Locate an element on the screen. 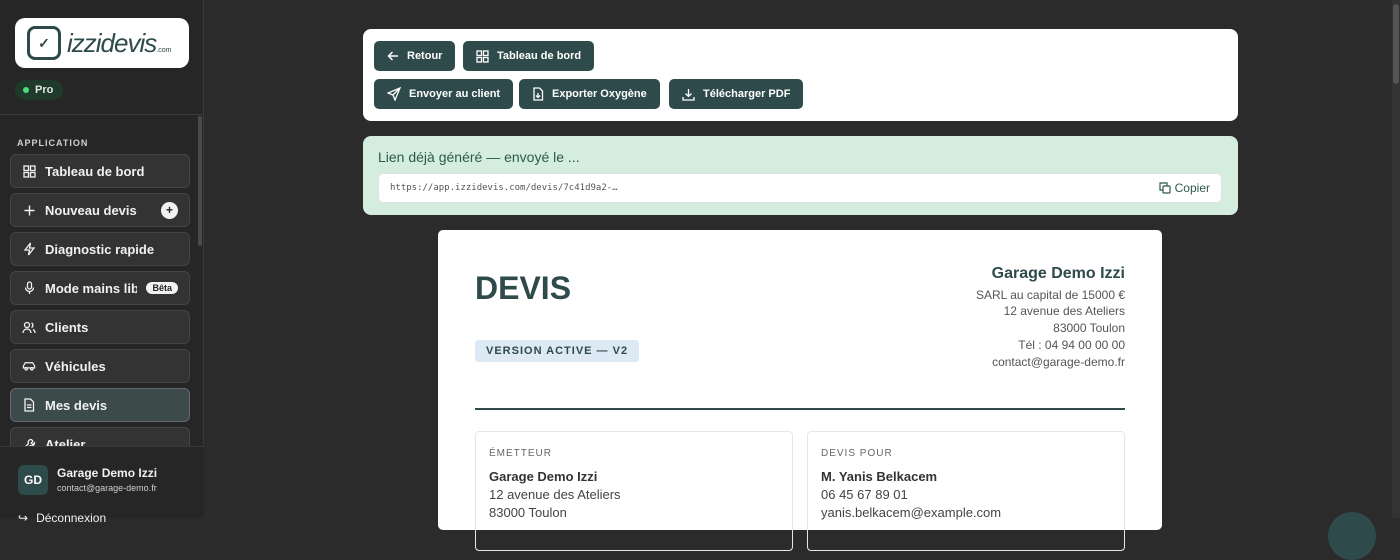 The height and width of the screenshot is (560, 1400). company-legal: SARL au capital de 15000 € is located at coordinates (1050, 294).